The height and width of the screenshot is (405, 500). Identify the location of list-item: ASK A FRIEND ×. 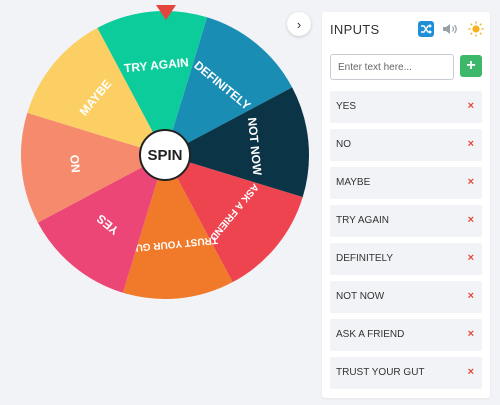
(406, 335).